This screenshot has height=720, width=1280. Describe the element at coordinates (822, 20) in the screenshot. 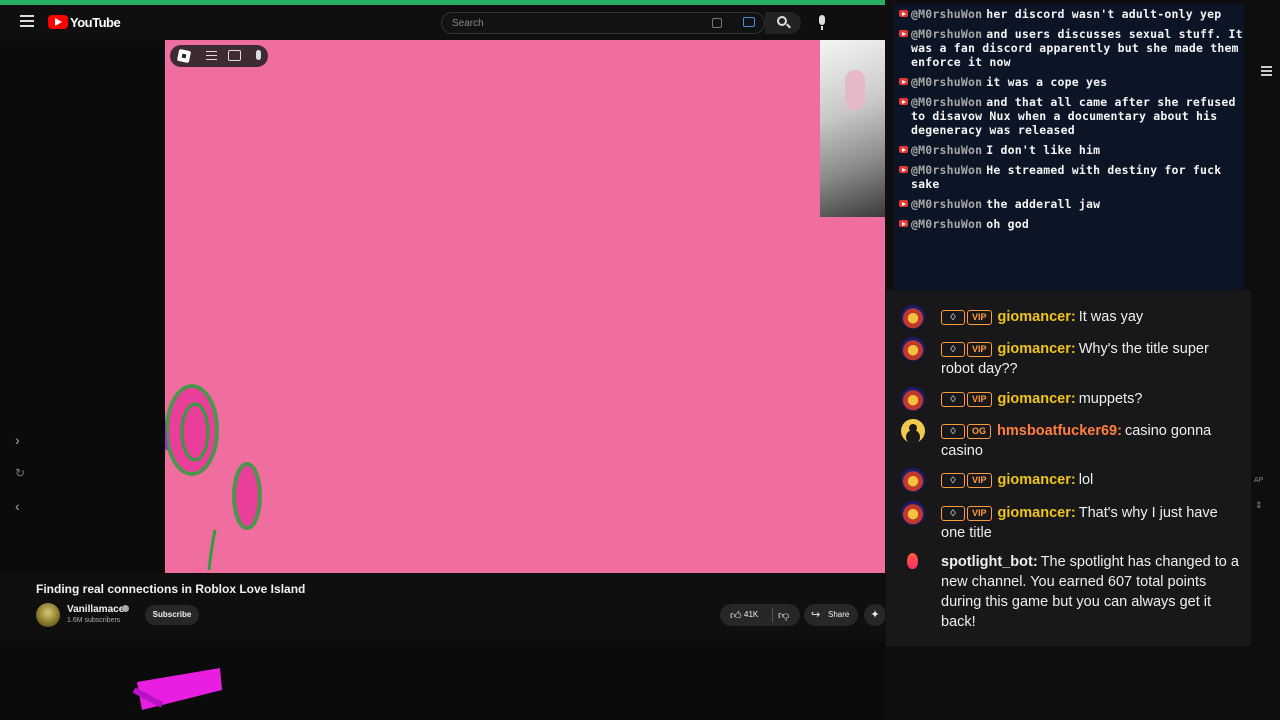

I see `microphone-icon` at that location.